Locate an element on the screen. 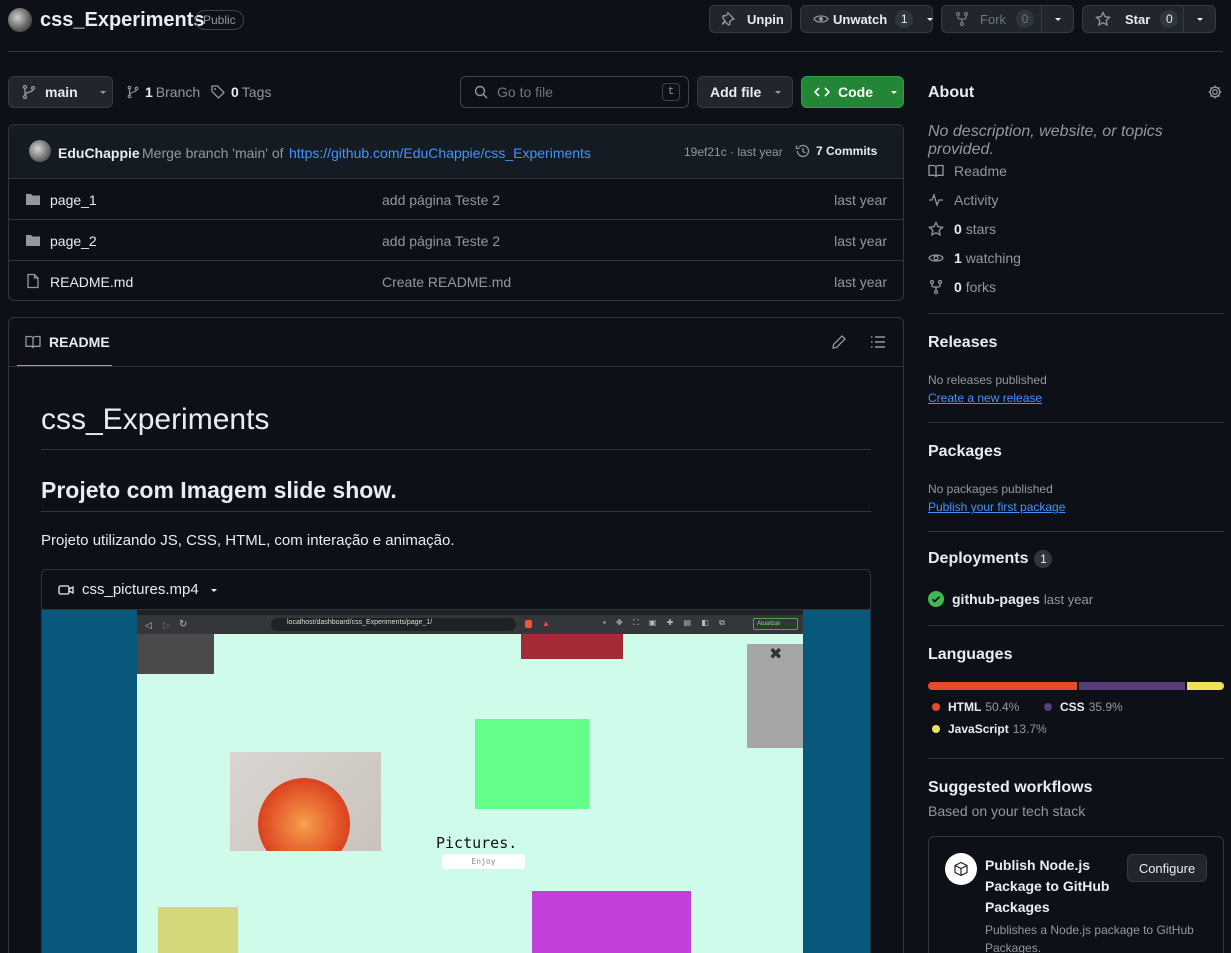  commit-message: Merge branch 'main' of is located at coordinates (213, 153).